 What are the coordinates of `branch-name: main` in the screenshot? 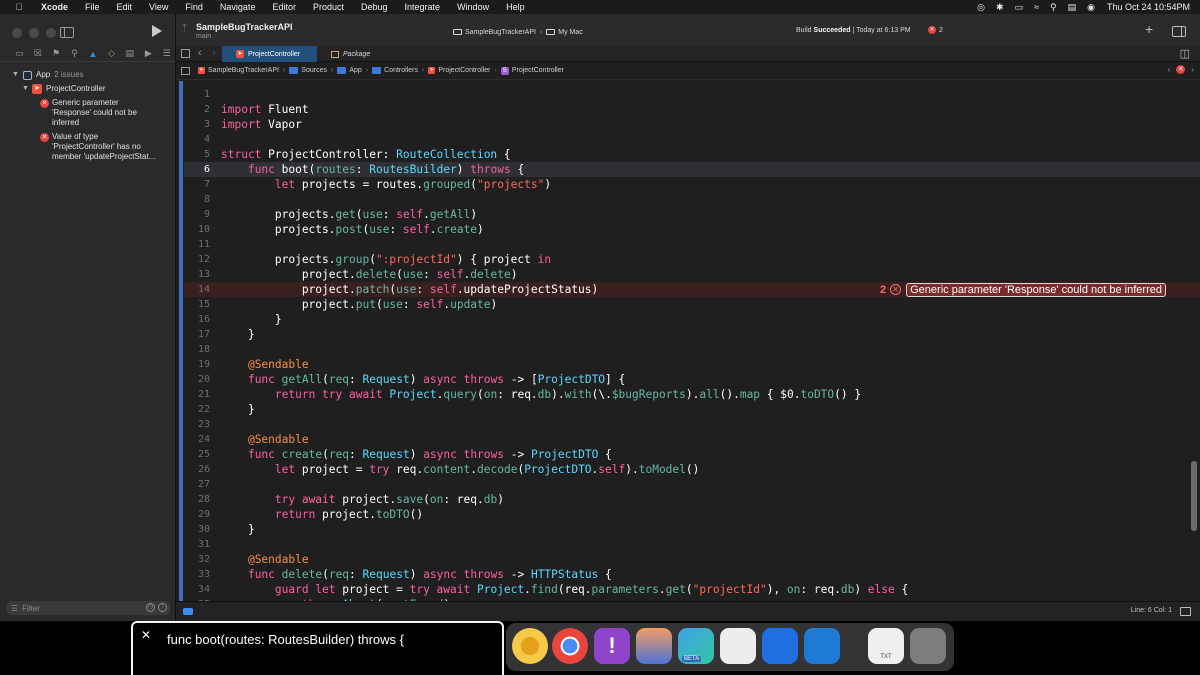 It's located at (203, 36).